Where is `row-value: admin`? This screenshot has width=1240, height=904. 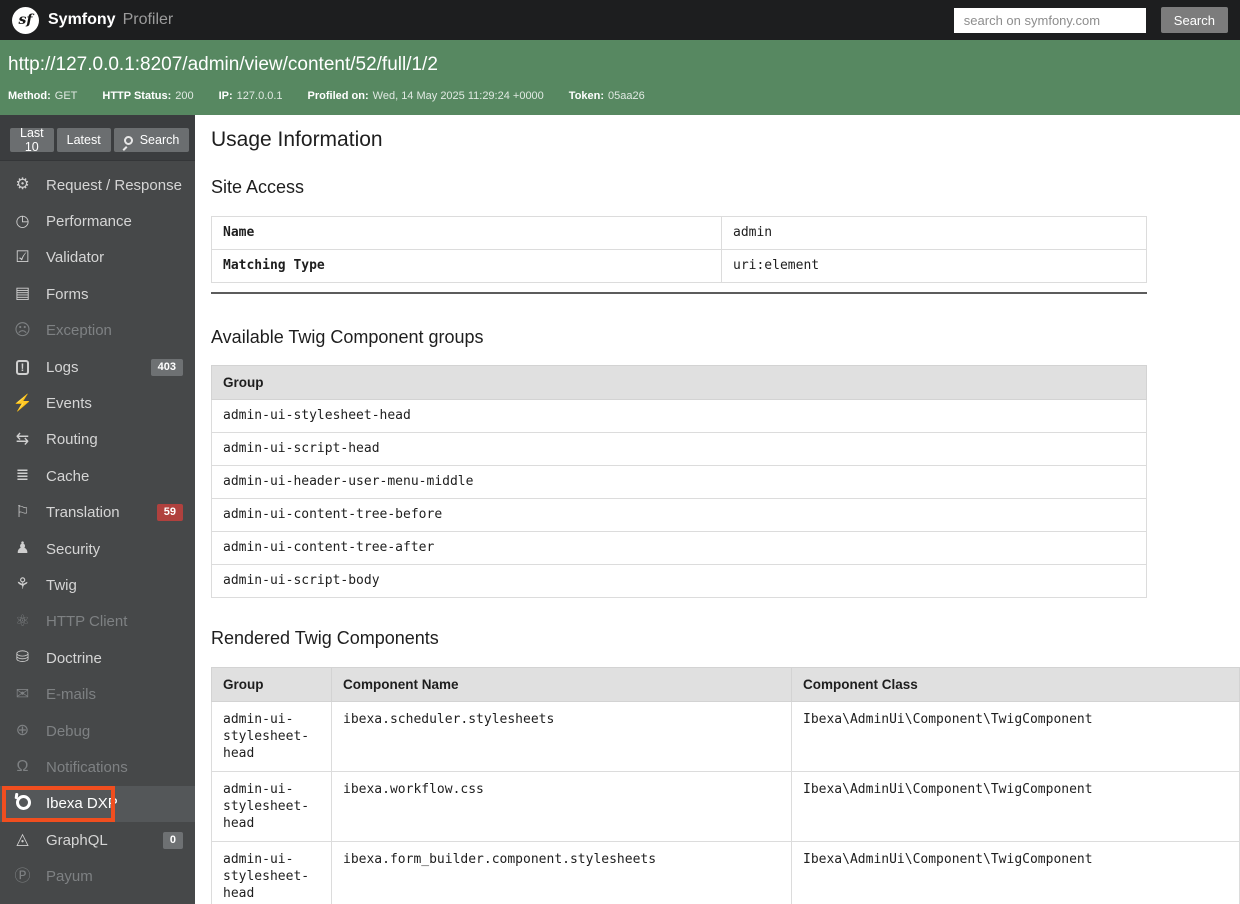
row-value: admin is located at coordinates (934, 233).